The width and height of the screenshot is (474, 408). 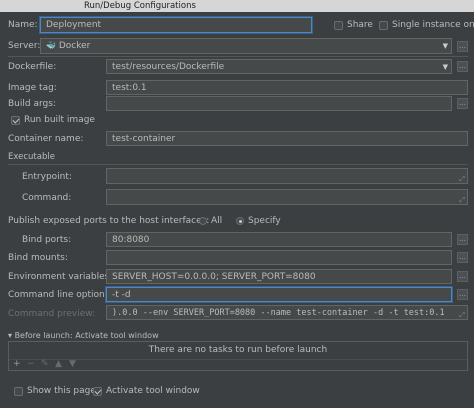 I want to click on executable-section-label: Executable, so click(x=31, y=157).